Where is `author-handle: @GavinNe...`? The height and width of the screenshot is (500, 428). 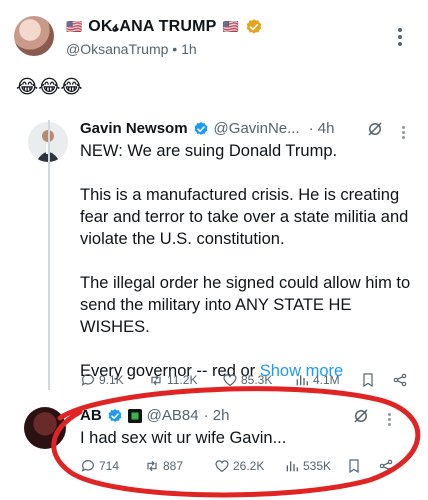
author-handle: @GavinNe... is located at coordinates (257, 128).